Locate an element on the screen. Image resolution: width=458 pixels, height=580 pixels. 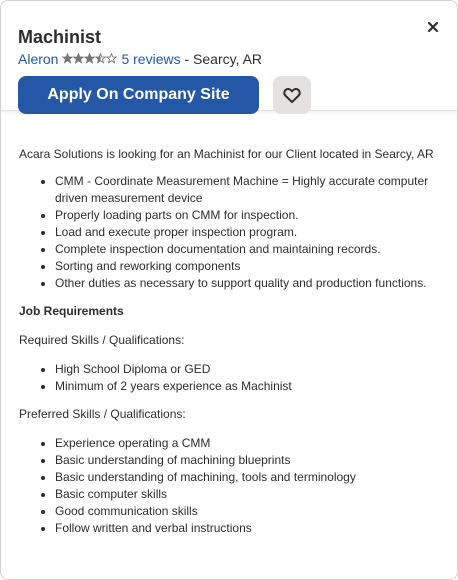
list-item: Follow written and verbal instructions is located at coordinates (247, 528).